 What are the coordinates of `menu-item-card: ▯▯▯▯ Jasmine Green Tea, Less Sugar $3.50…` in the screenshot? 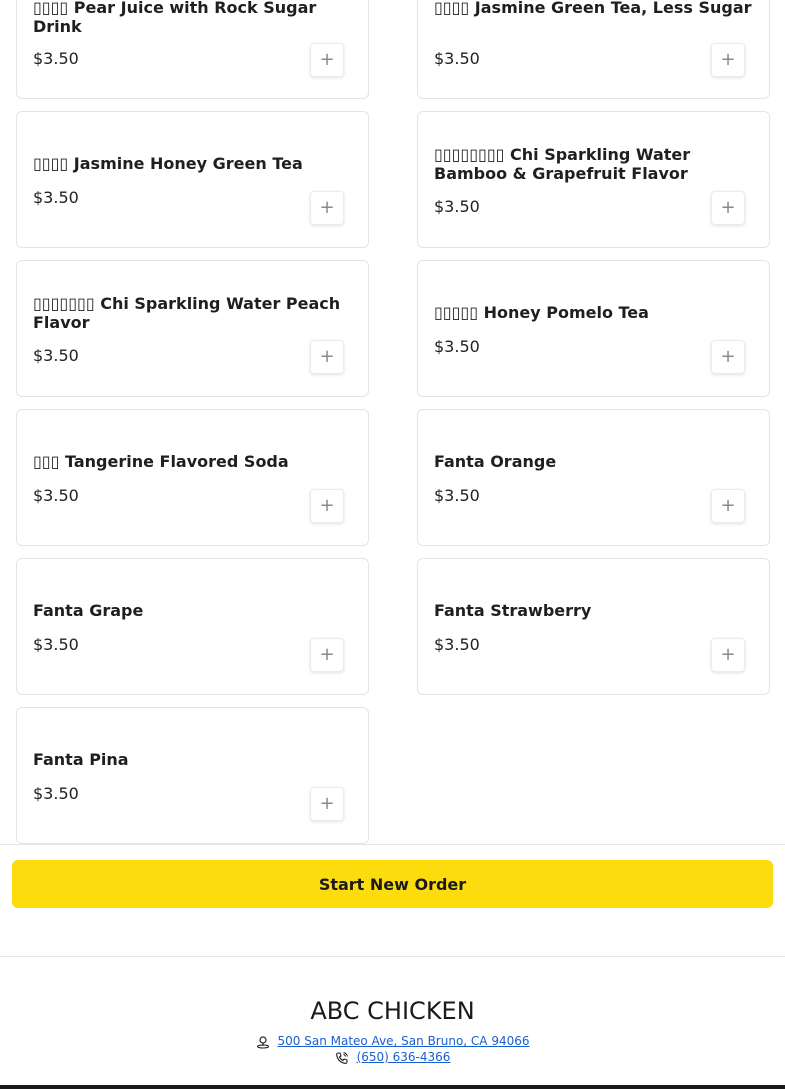 It's located at (593, 49).